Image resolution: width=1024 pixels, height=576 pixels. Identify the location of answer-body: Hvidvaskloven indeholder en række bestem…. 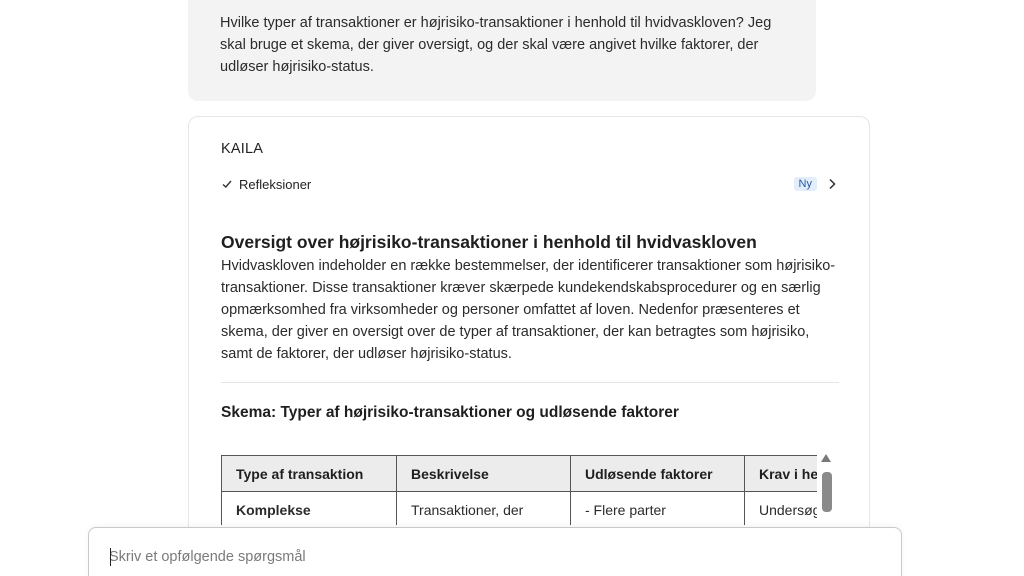
(528, 310).